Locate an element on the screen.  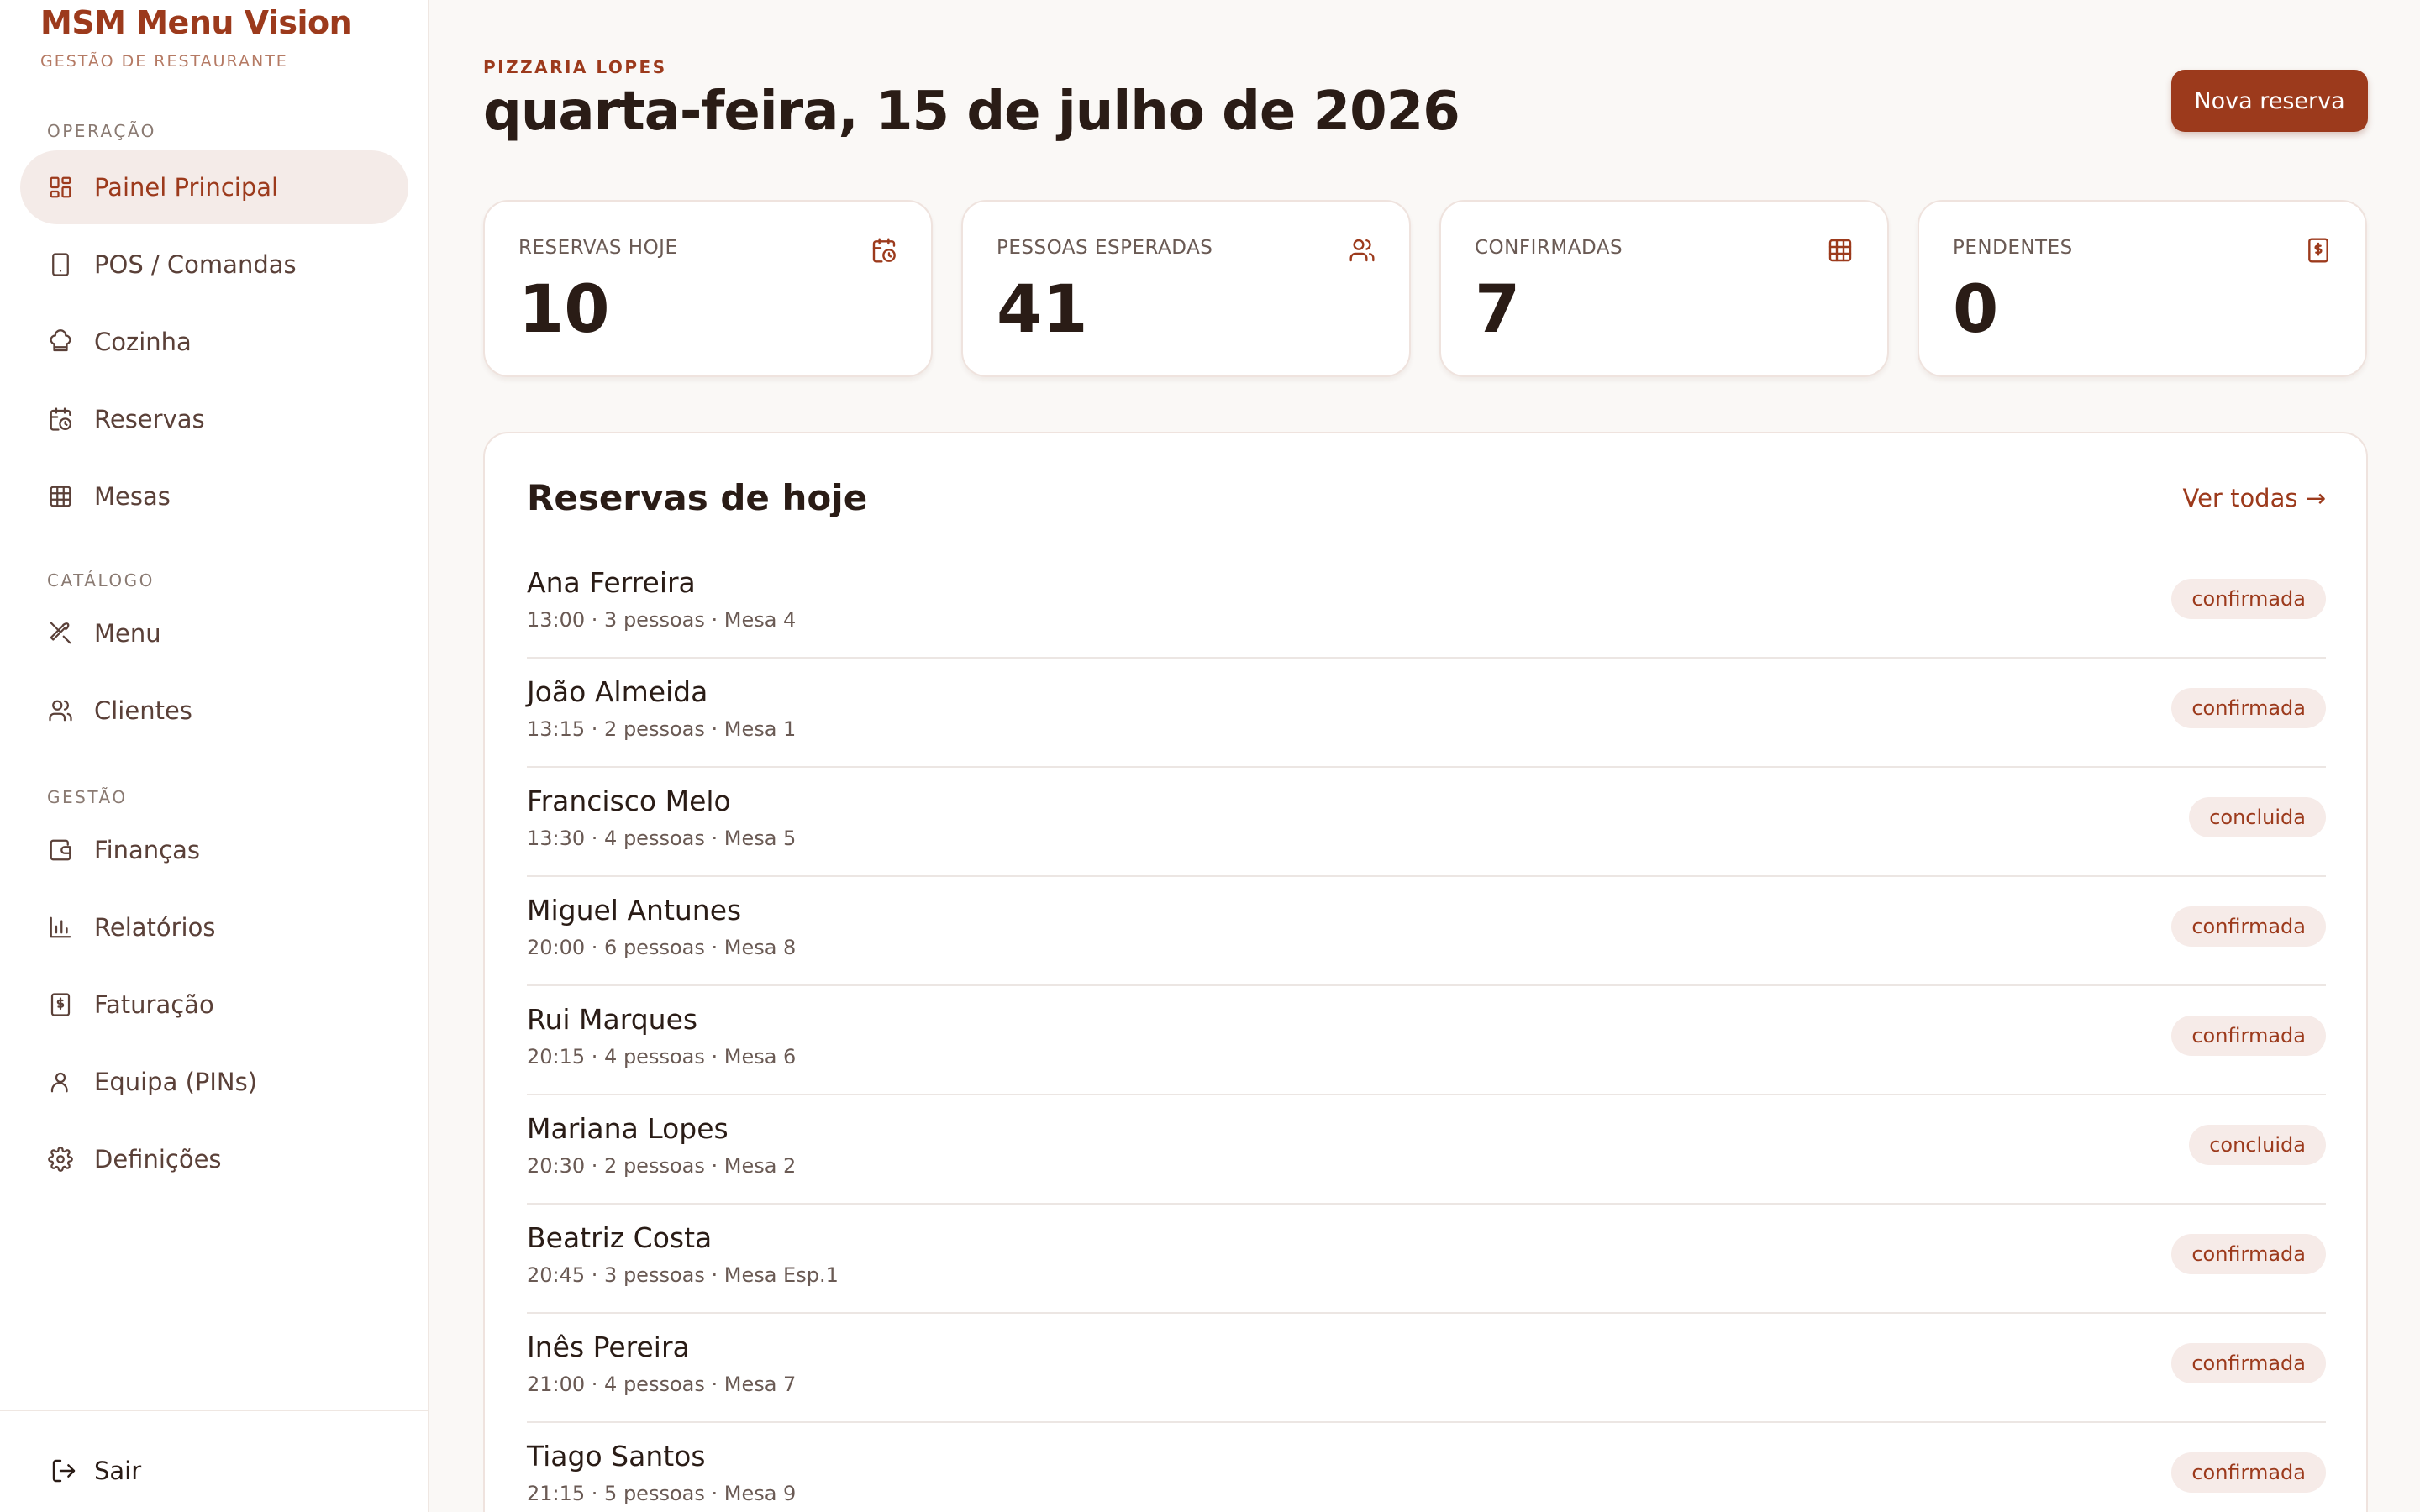
sidebar-item-label: Cozinha is located at coordinates (143, 342).